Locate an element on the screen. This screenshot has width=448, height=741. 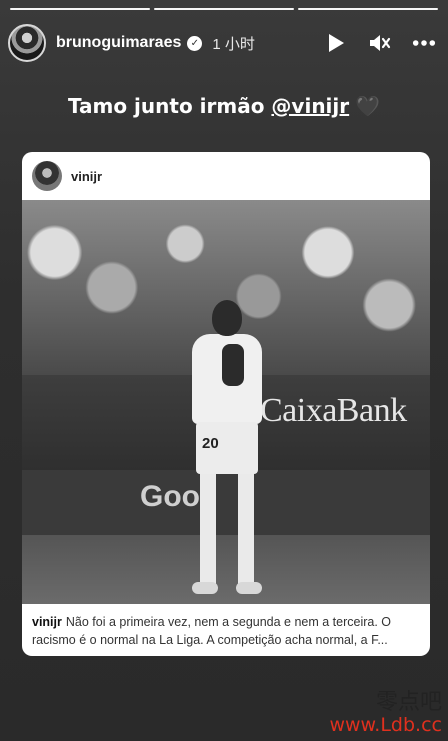
time-ago: 1 小时 is located at coordinates (233, 44).